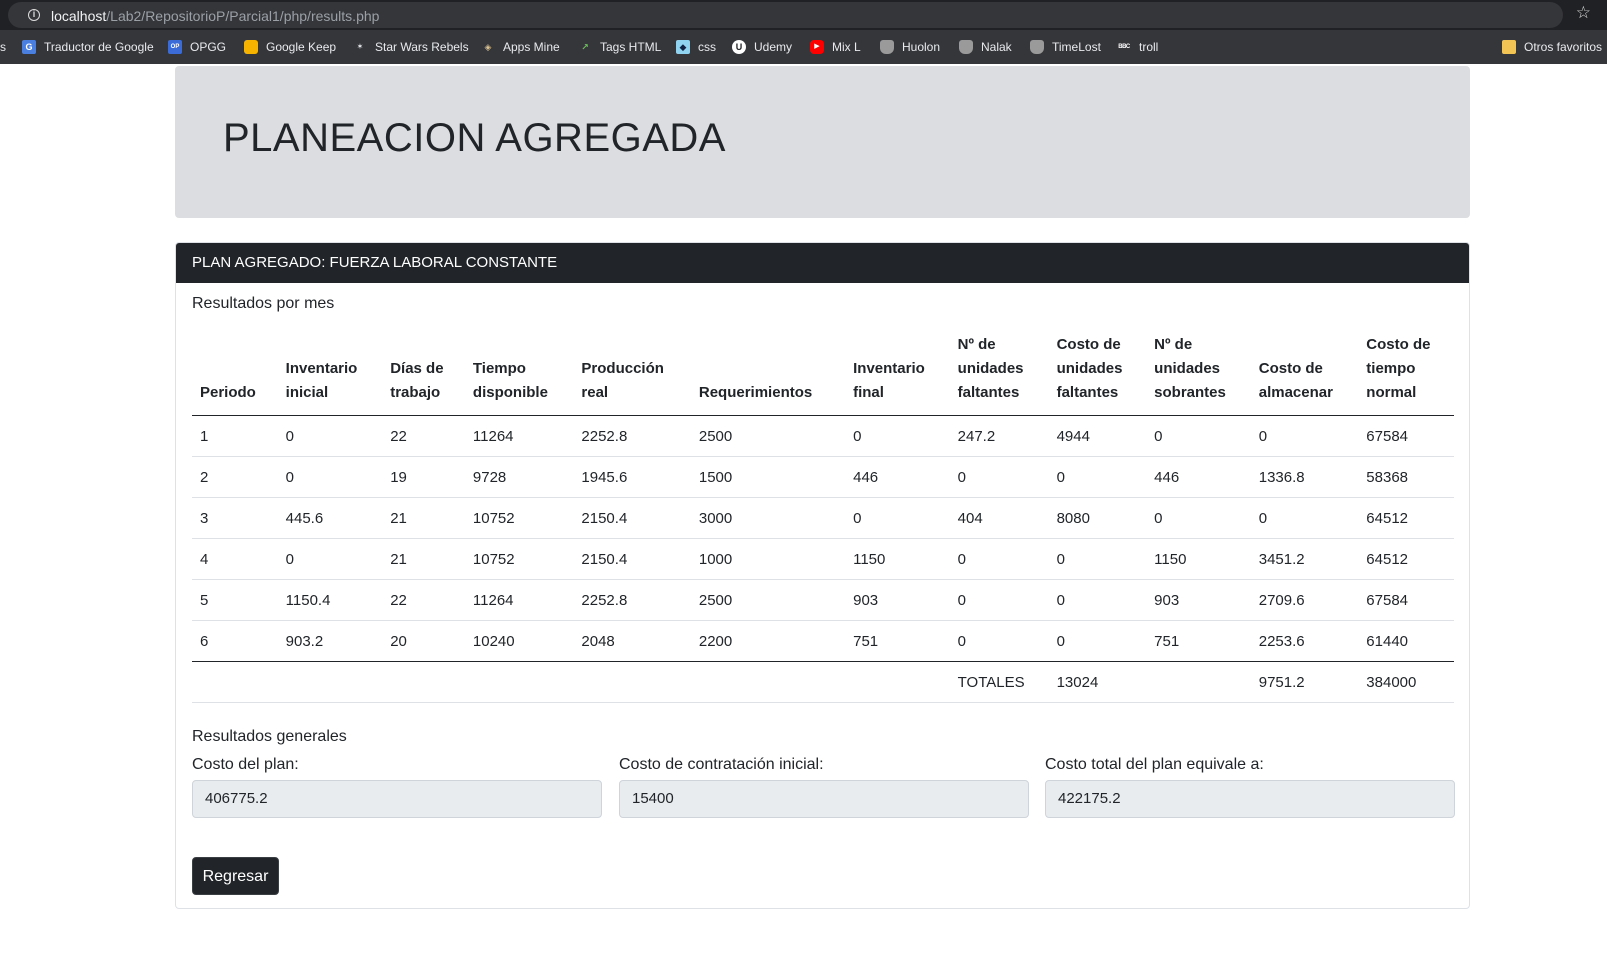 The width and height of the screenshot is (1607, 954). Describe the element at coordinates (269, 736) in the screenshot. I see `general-results-title: Resultados generales` at that location.